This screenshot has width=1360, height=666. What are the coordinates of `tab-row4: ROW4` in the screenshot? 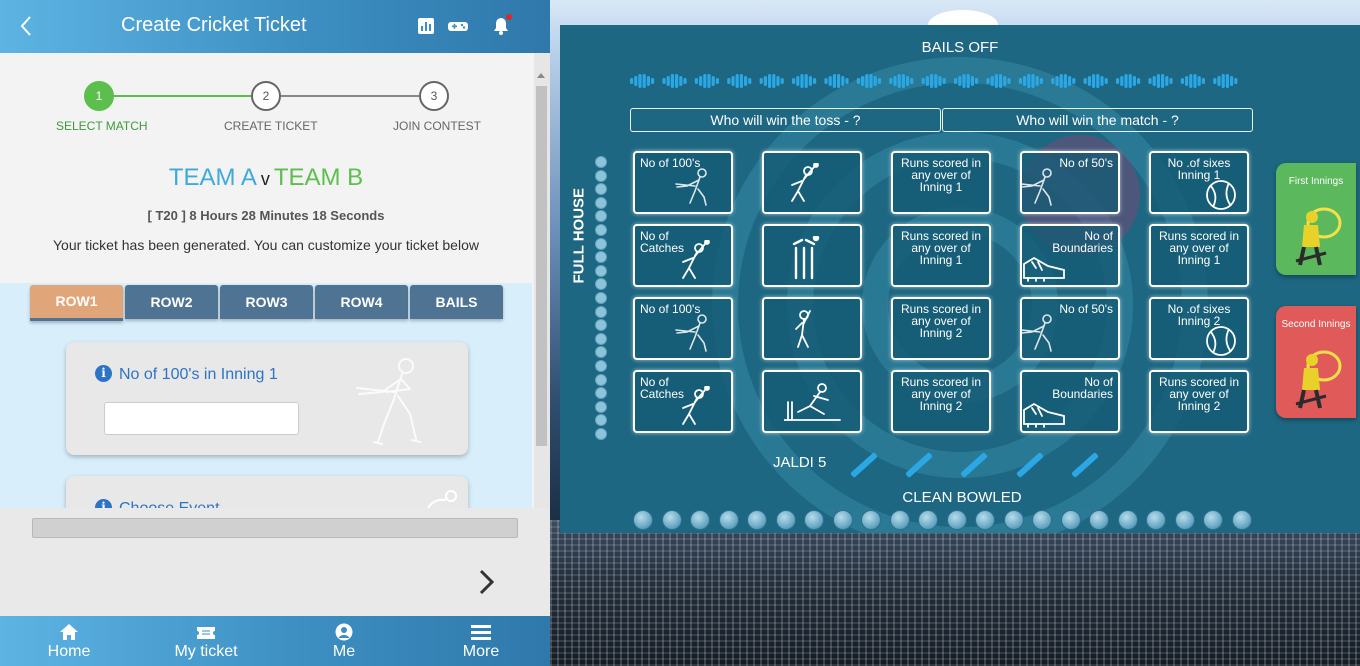 It's located at (361, 302).